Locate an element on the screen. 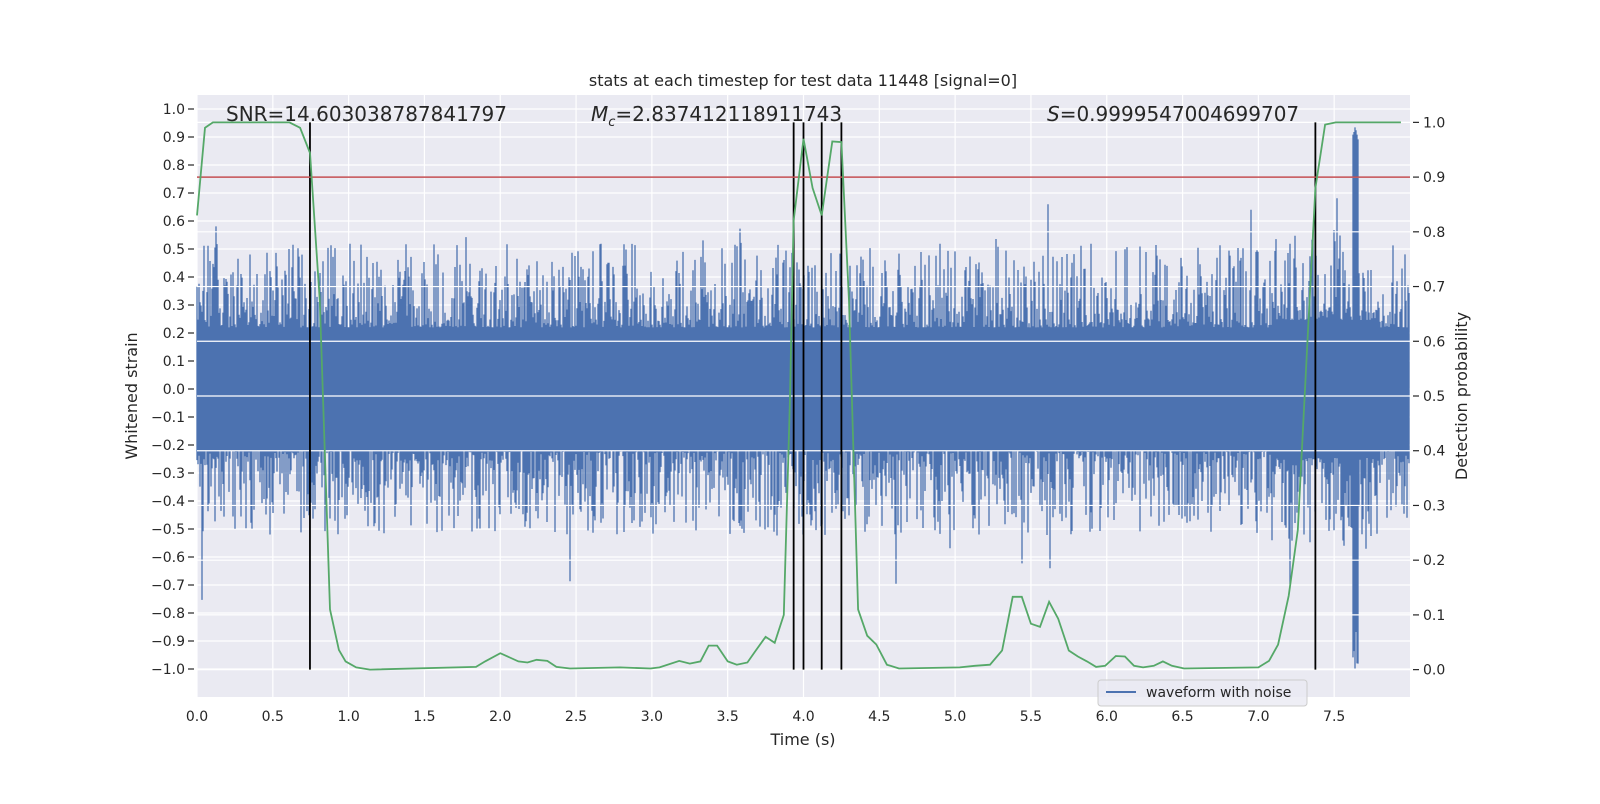 This screenshot has height=804, width=1600. left-tick-label: −0.8 is located at coordinates (168, 614).